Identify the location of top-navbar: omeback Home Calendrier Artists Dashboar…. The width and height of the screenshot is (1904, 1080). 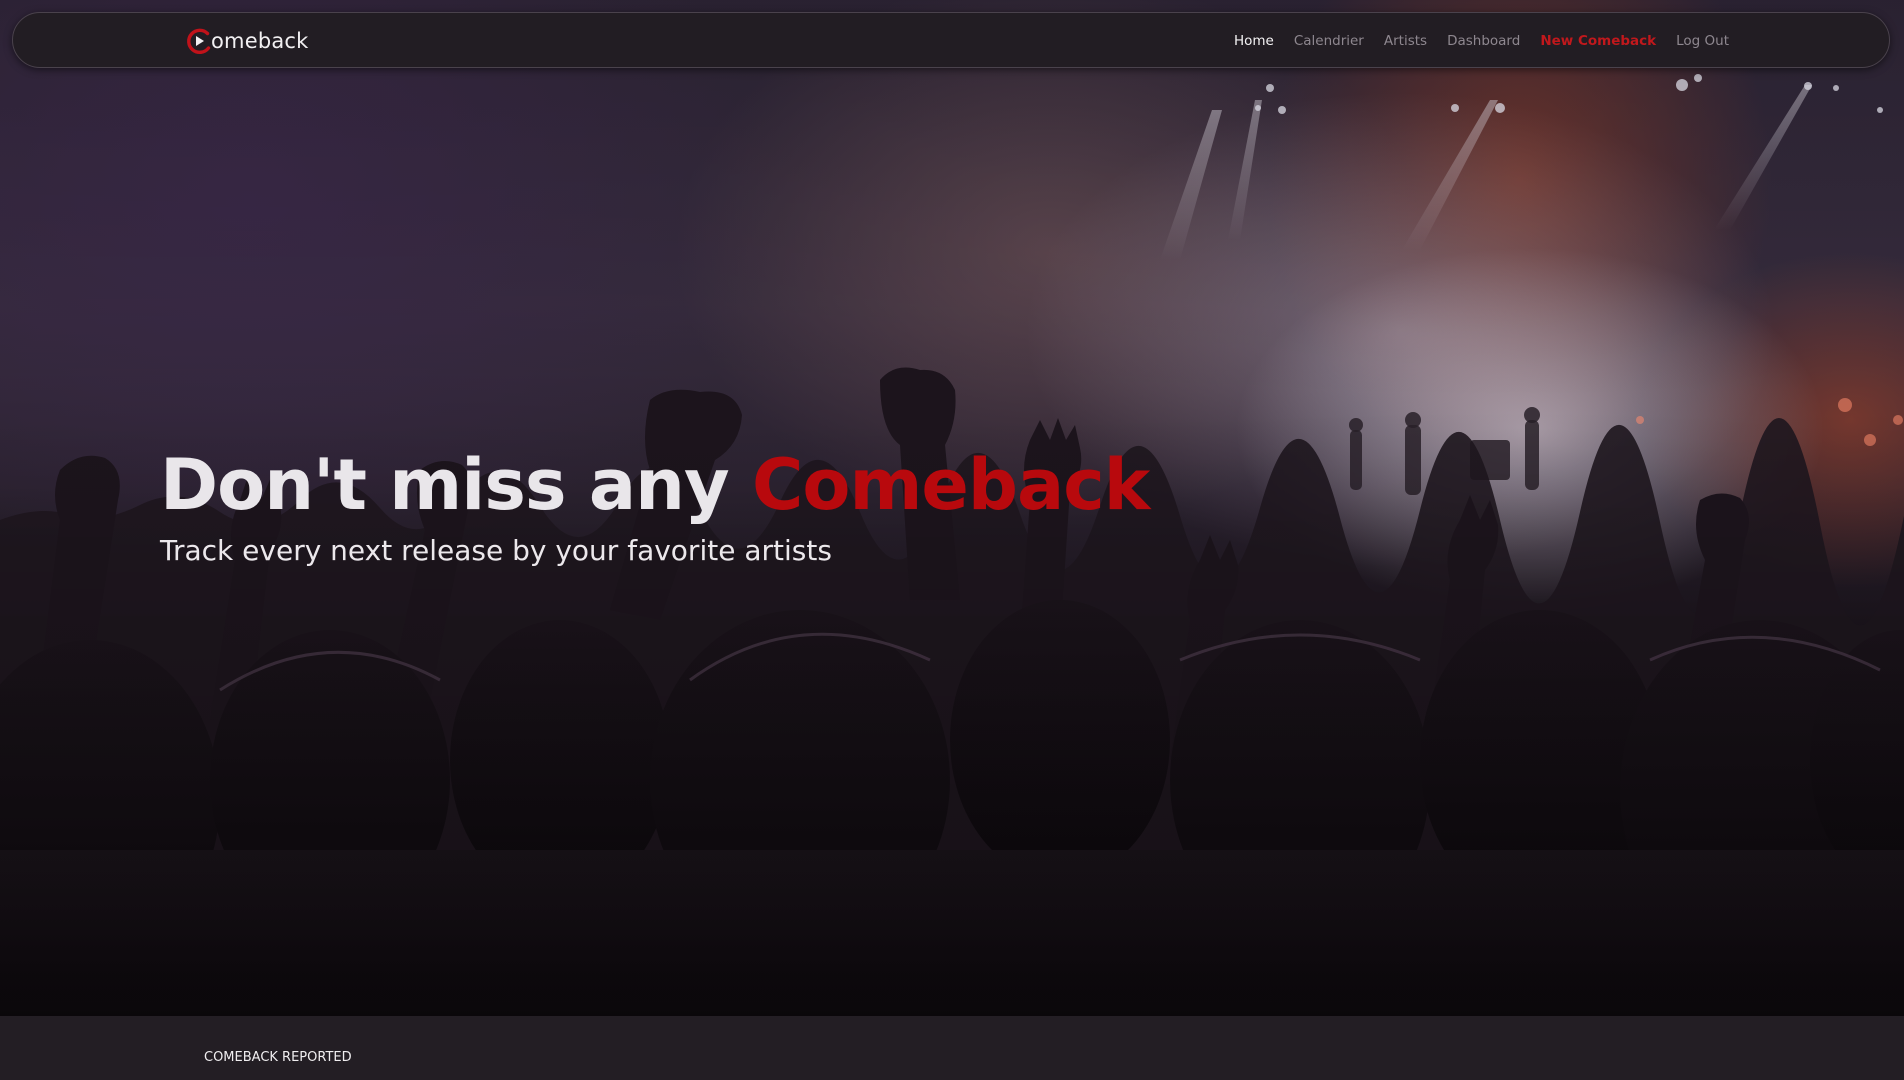
(951, 40).